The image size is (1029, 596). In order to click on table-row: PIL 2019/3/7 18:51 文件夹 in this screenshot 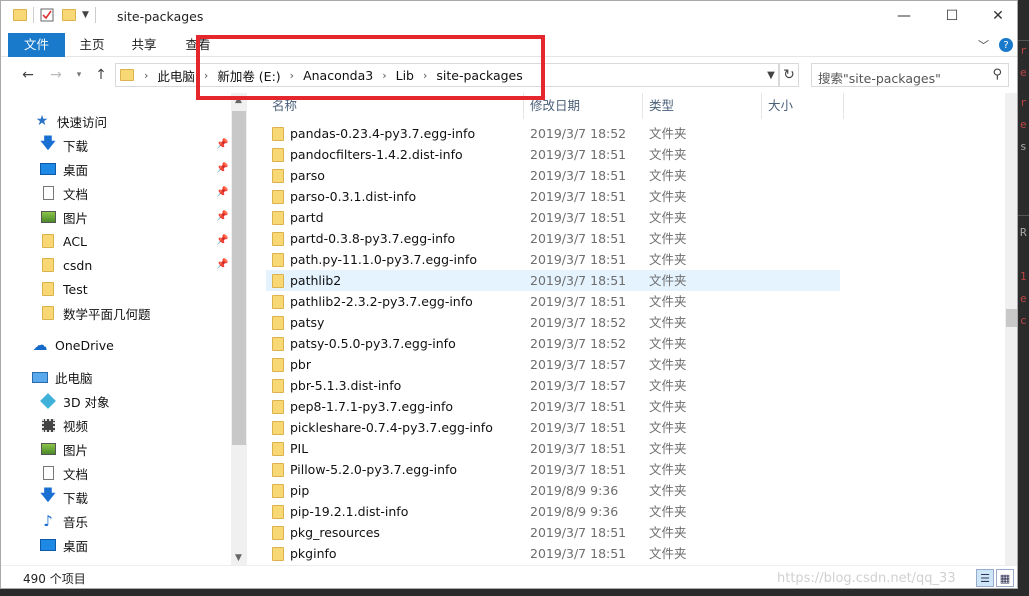, I will do `click(553, 448)`.